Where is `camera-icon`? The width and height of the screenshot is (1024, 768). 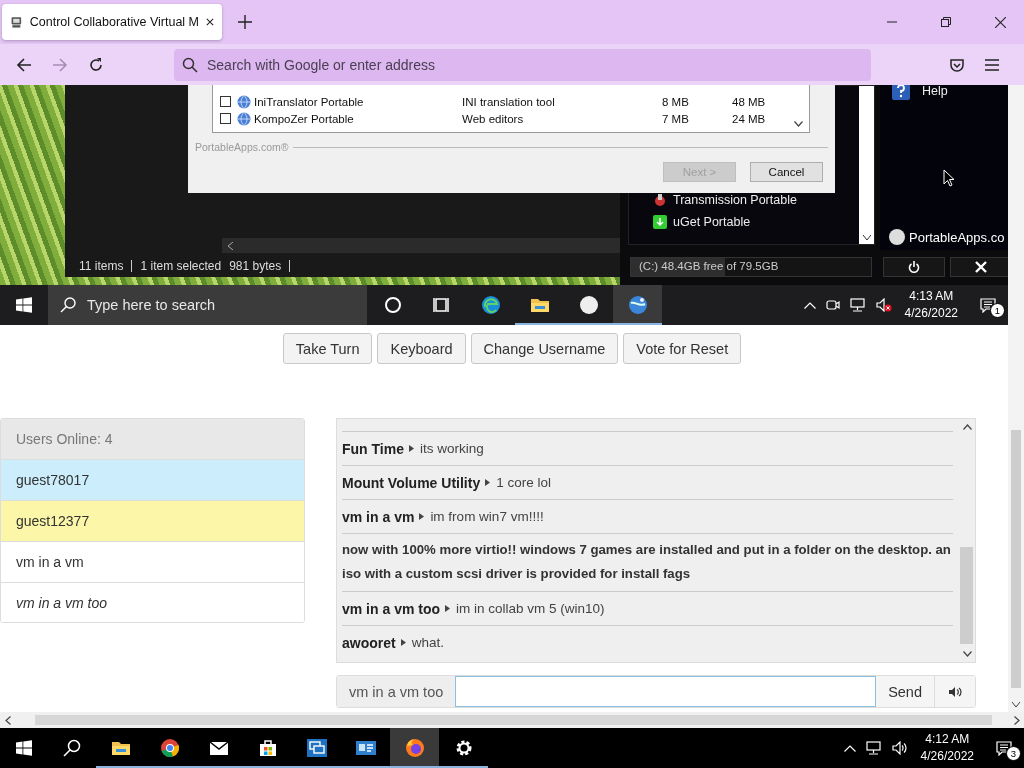
camera-icon is located at coordinates (832, 305).